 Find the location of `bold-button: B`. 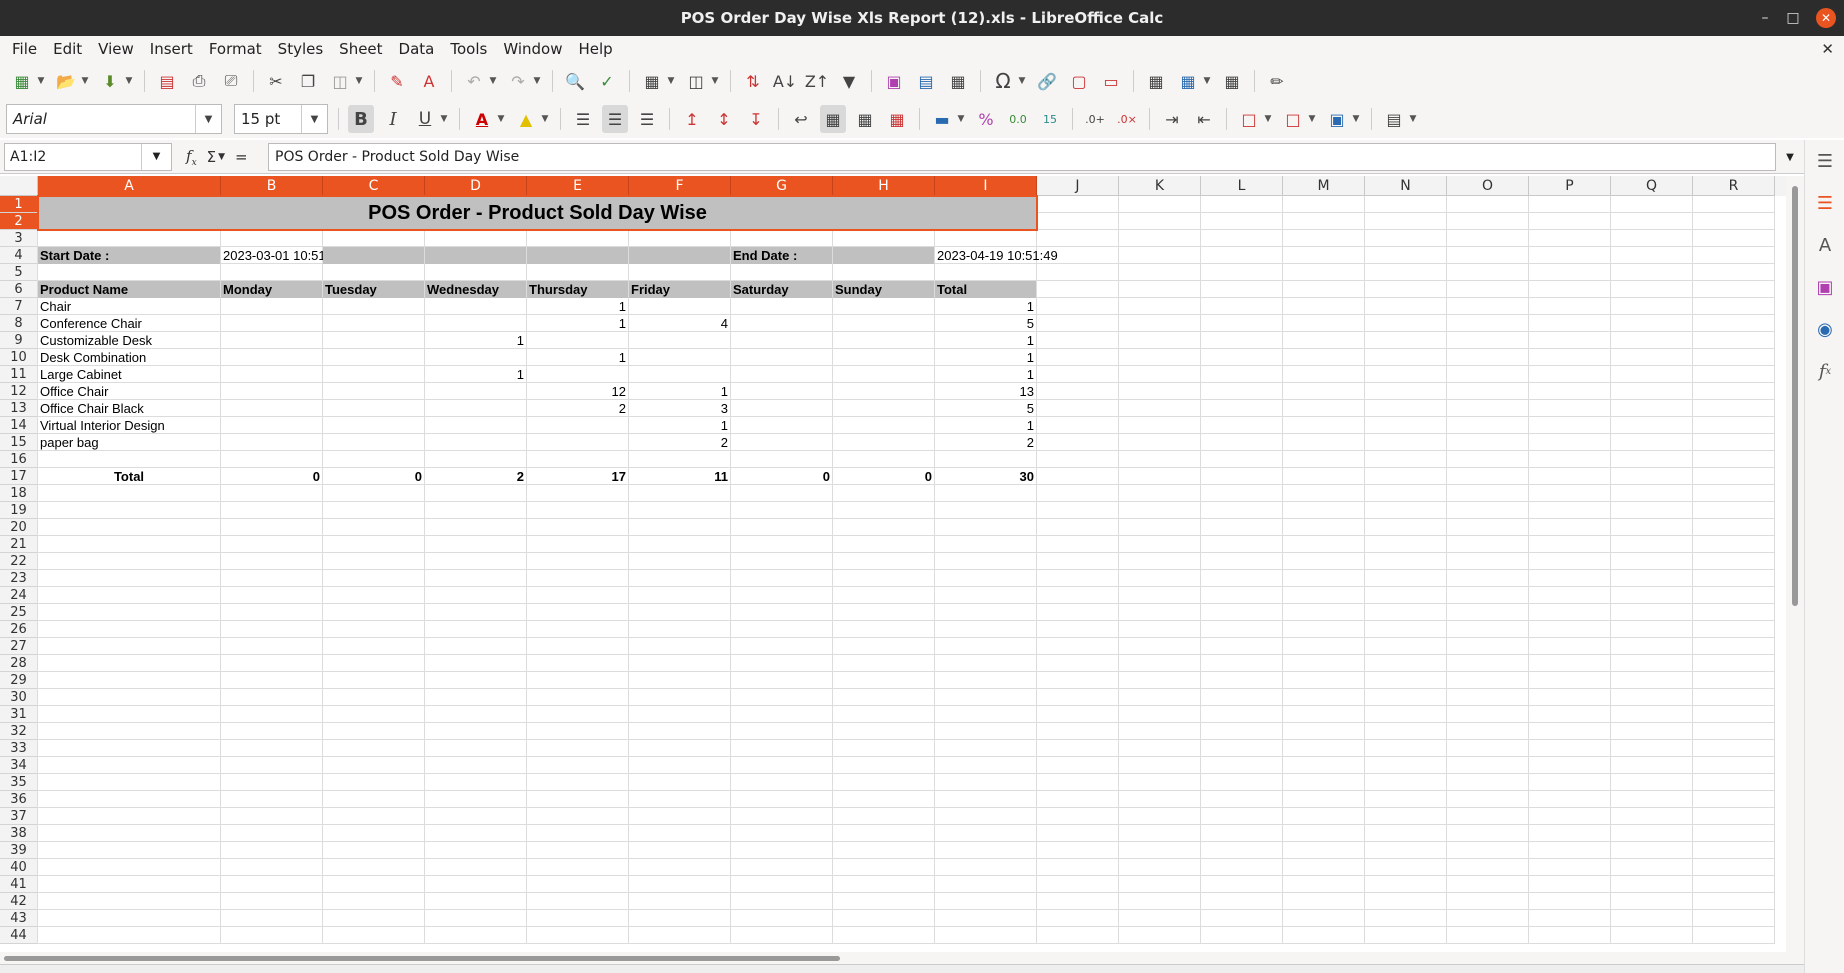

bold-button: B is located at coordinates (361, 119).